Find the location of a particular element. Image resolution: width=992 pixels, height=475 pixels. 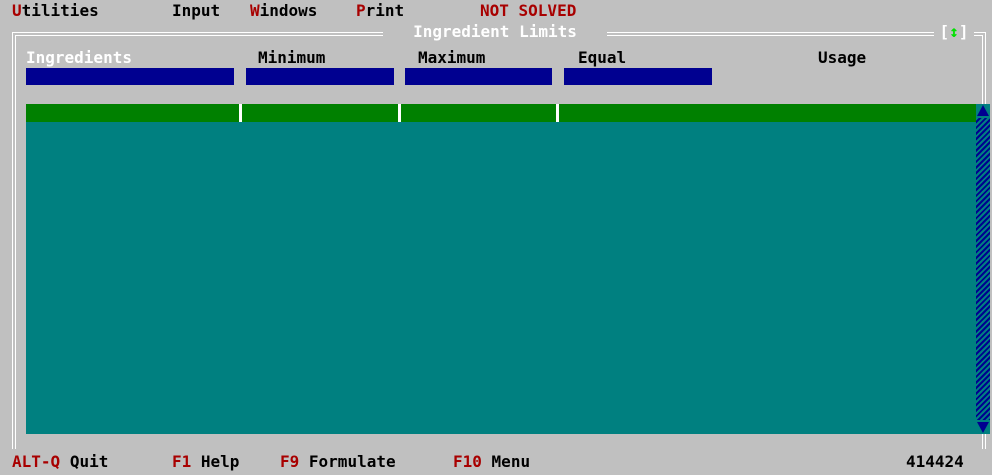

formulate-key: F9 Formulate is located at coordinates (338, 462).